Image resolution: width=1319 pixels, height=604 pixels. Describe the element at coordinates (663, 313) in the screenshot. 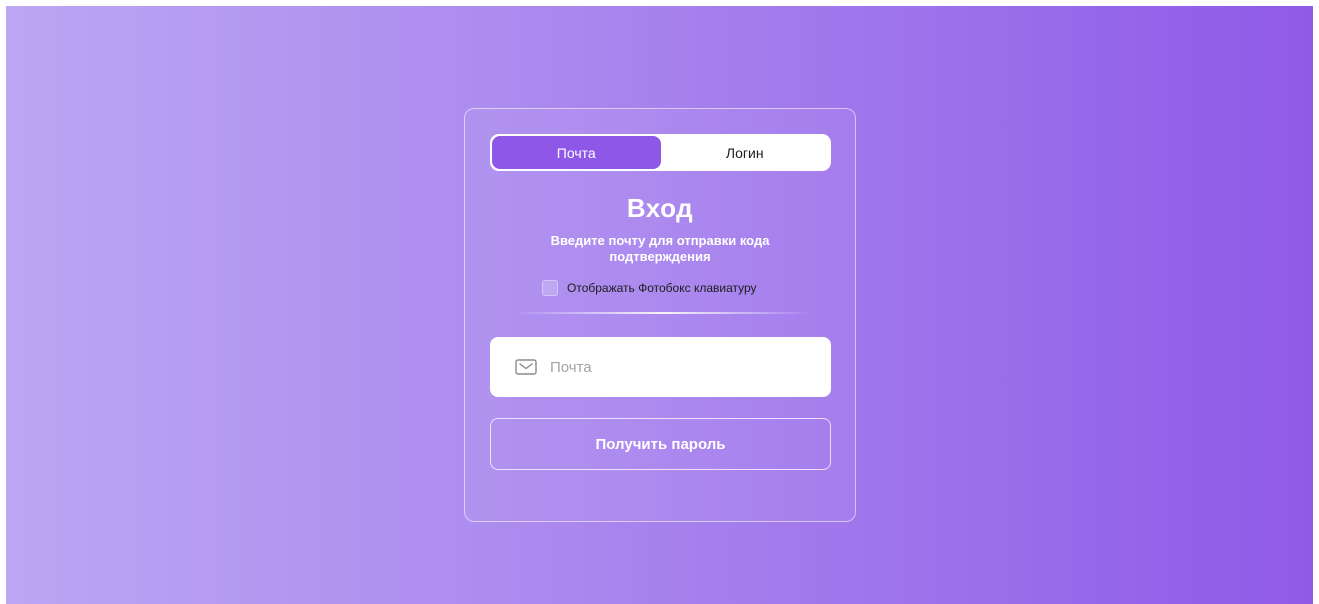

I see `divider` at that location.